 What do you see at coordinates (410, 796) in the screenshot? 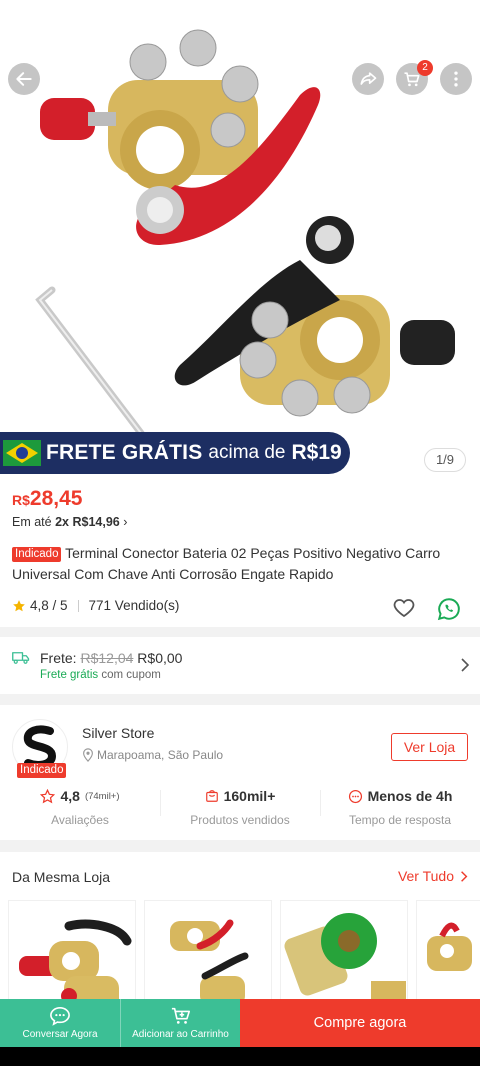
I see `stat-response-value: Menos de 4h` at bounding box center [410, 796].